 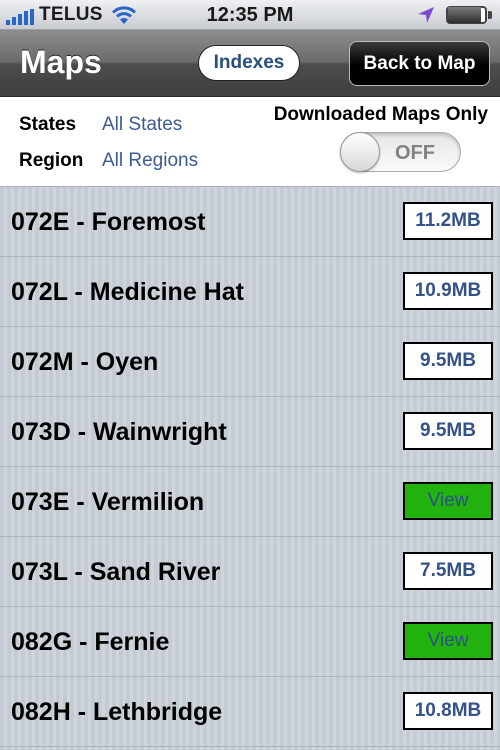 What do you see at coordinates (448, 291) in the screenshot?
I see `download-size-button: 10.9MB` at bounding box center [448, 291].